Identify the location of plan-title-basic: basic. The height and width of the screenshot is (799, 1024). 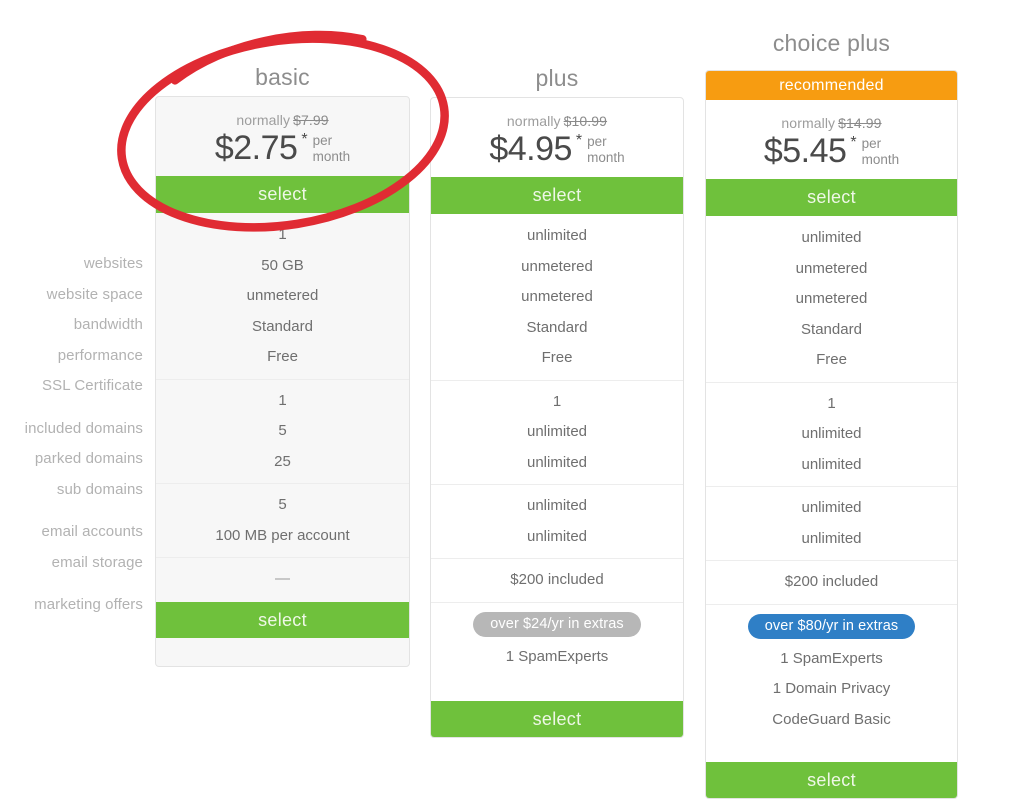
(282, 77).